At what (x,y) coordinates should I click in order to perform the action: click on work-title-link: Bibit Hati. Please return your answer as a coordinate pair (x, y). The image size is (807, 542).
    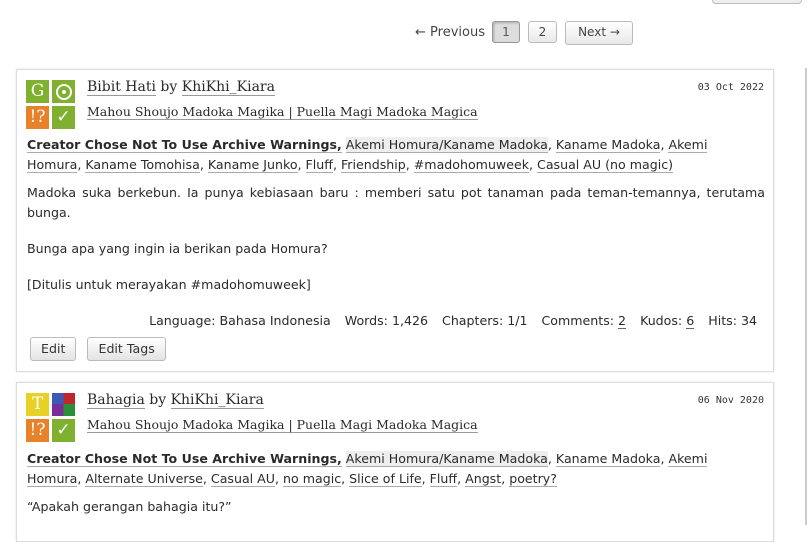
    Looking at the image, I should click on (121, 87).